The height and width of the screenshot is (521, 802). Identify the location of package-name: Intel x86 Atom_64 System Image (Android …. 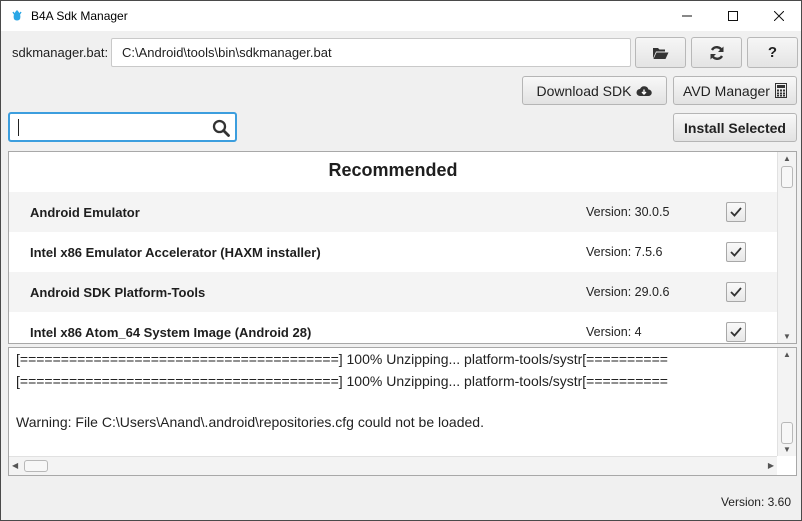
(171, 332).